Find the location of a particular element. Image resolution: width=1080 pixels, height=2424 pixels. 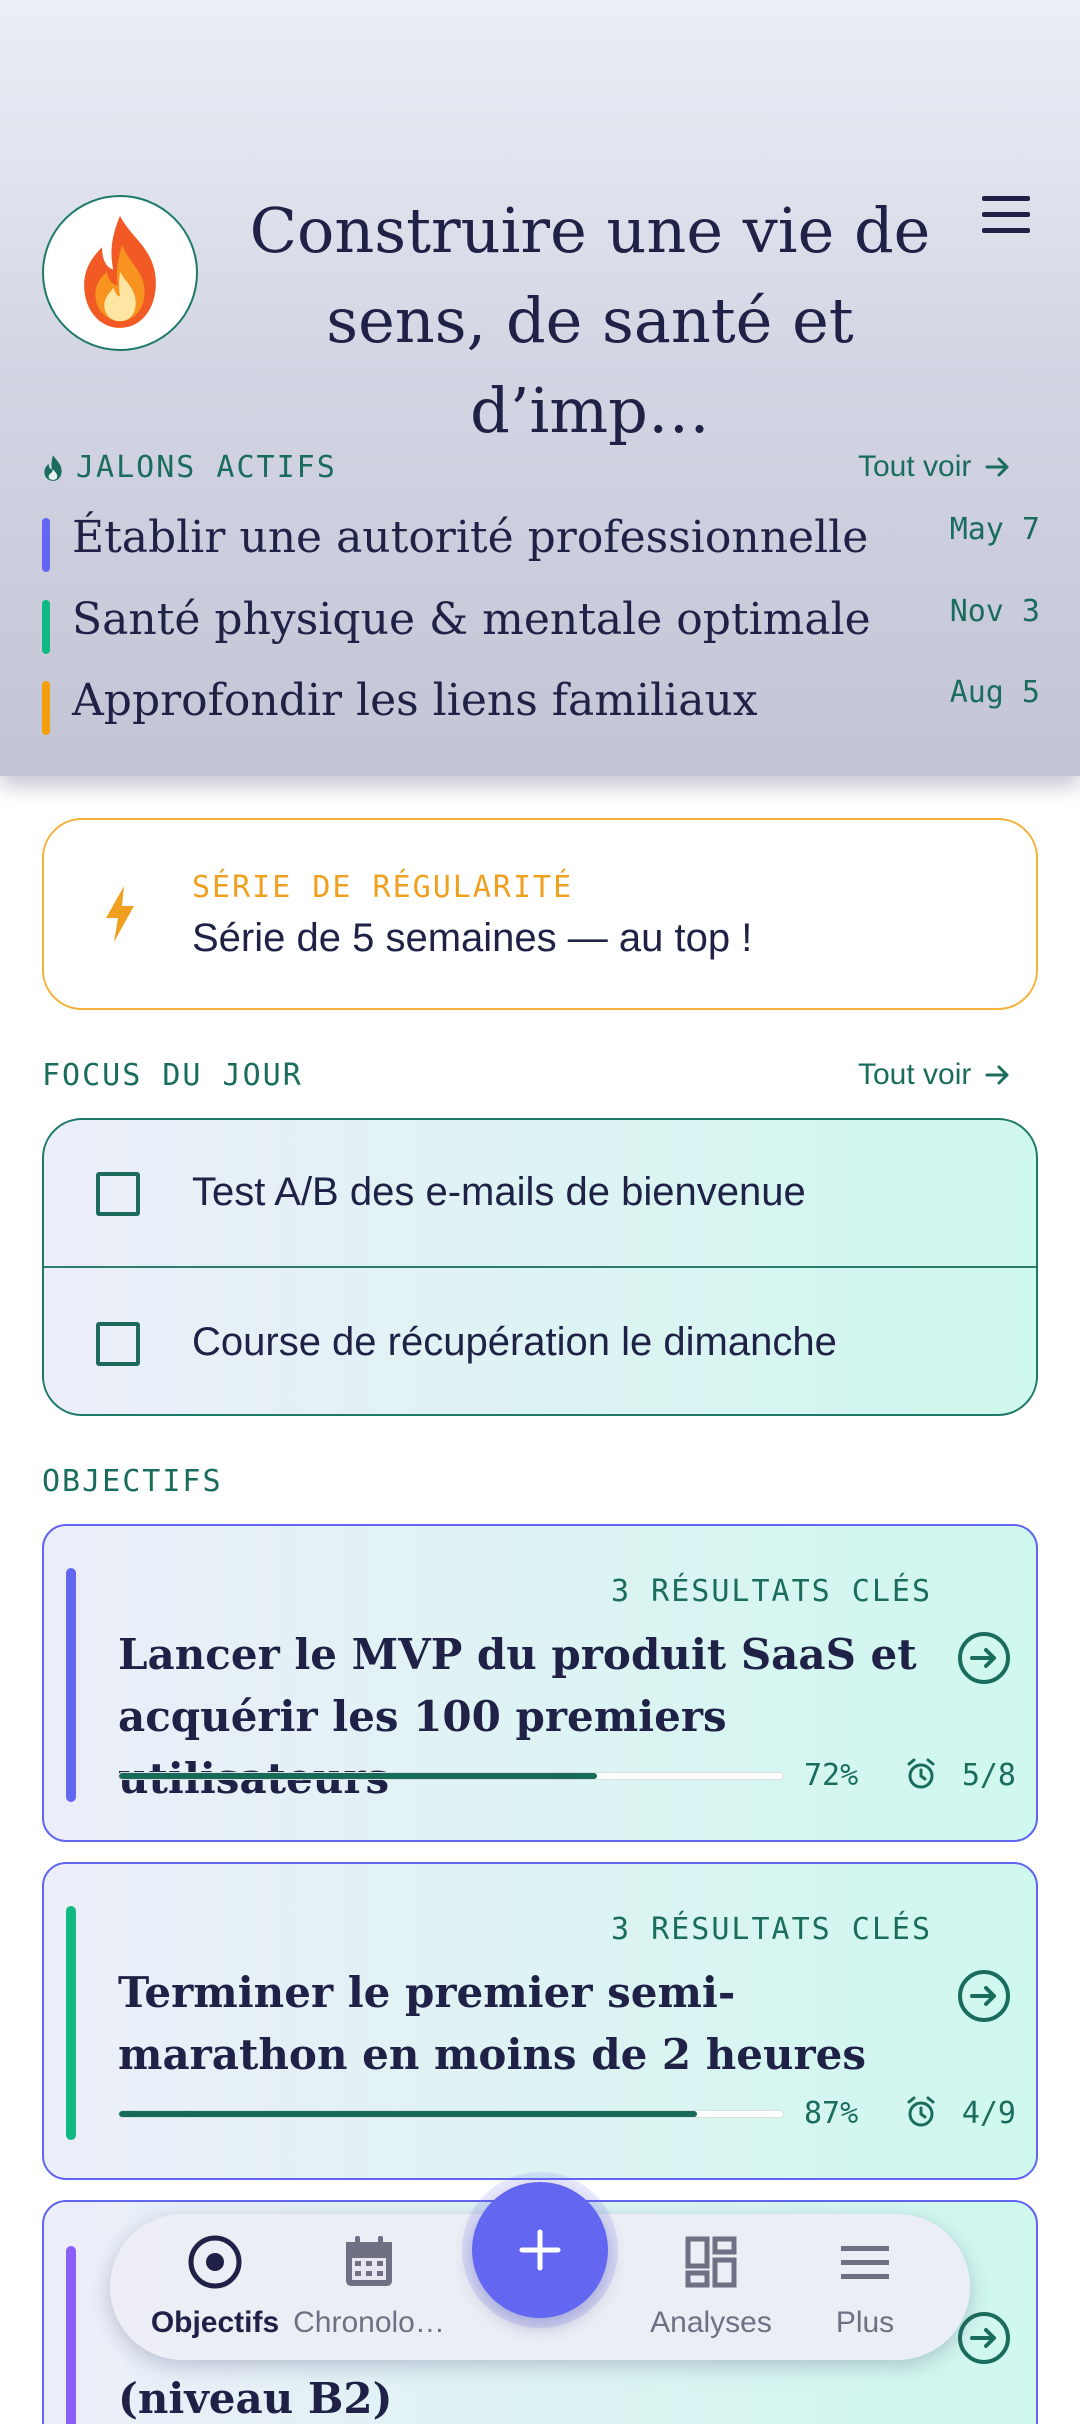

streak-label: SÉRIE DE RÉGULARITÉ is located at coordinates (383, 887).